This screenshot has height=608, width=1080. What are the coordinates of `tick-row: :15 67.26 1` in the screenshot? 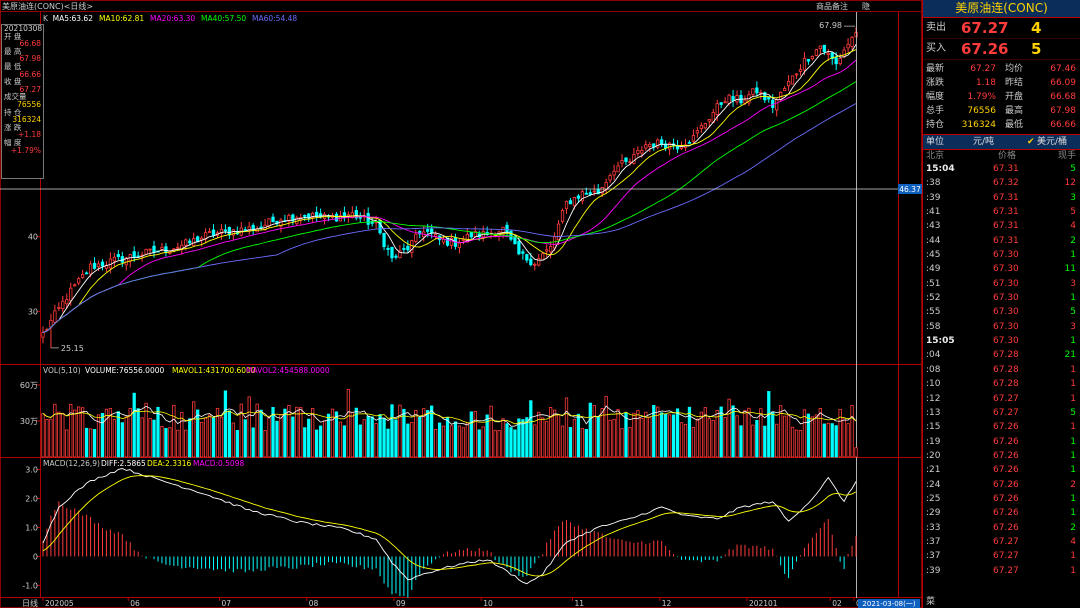 It's located at (1001, 427).